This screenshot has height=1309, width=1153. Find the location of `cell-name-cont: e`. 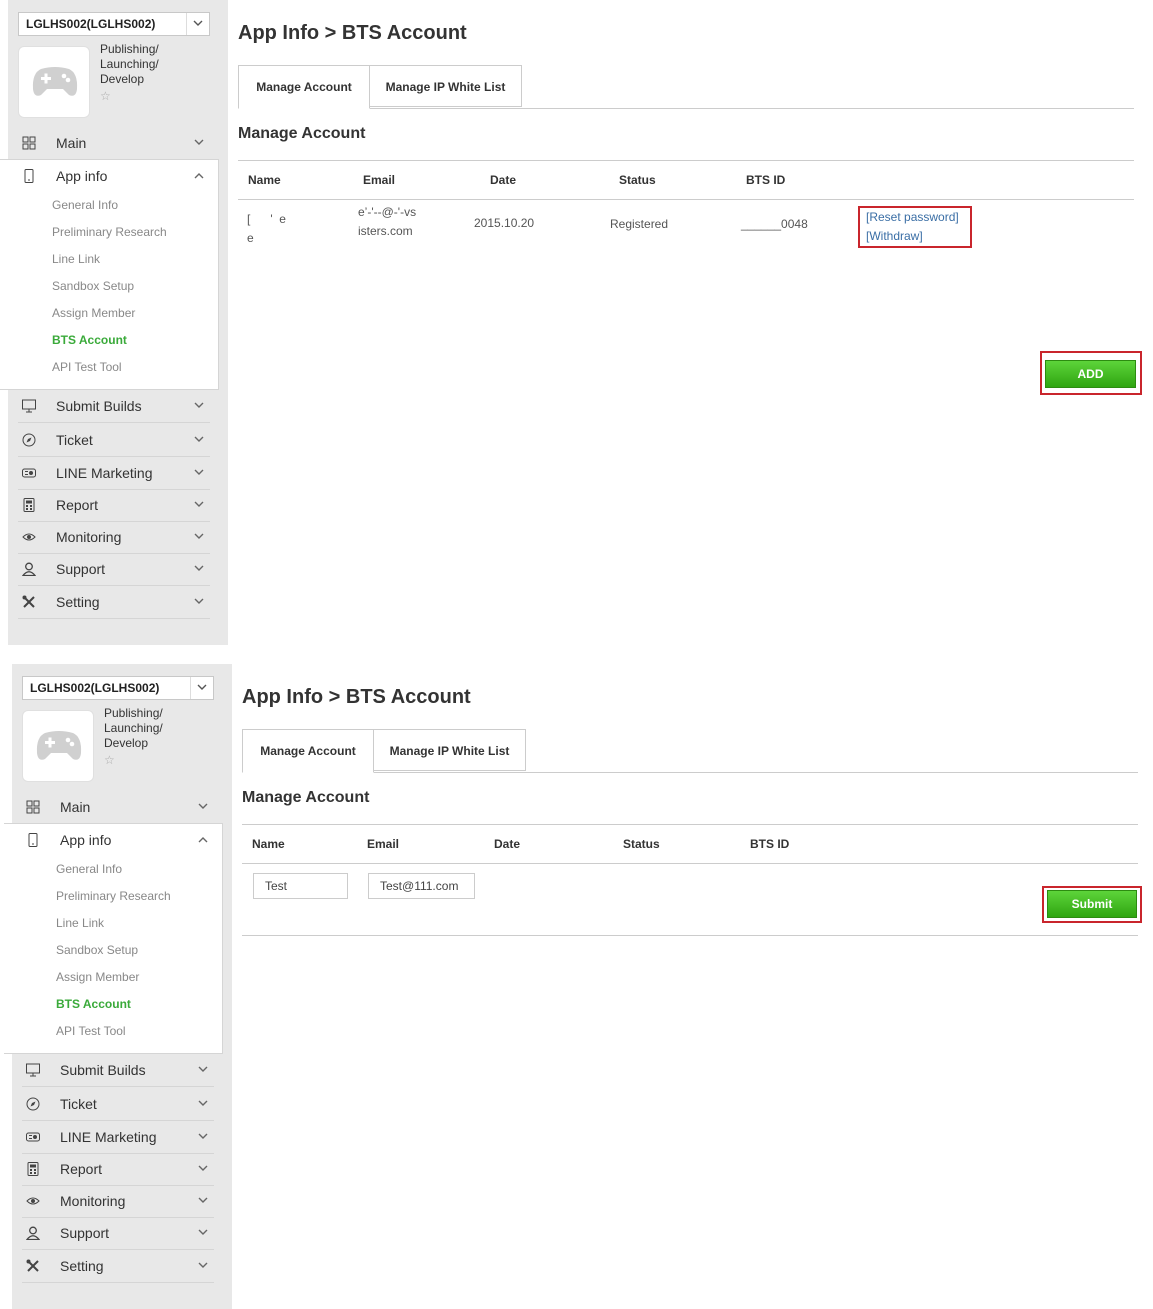

cell-name-cont: e is located at coordinates (250, 238).